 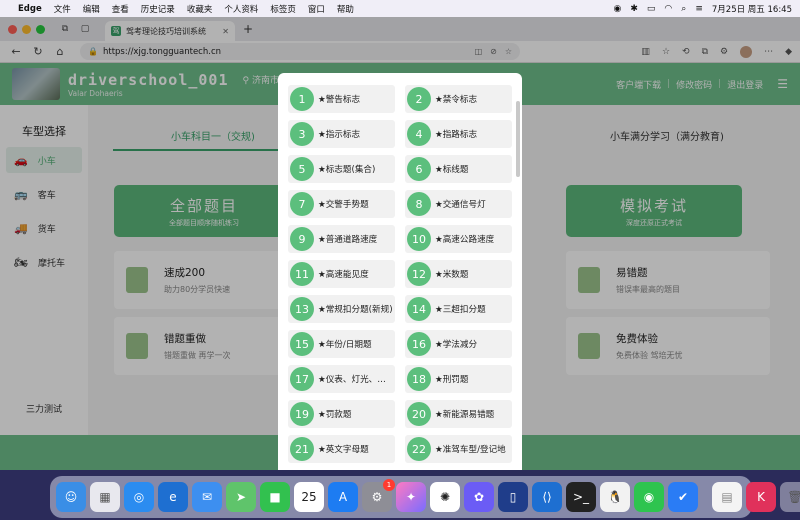 I want to click on category-item: 8 ★交通信号灯, so click(x=458, y=204).